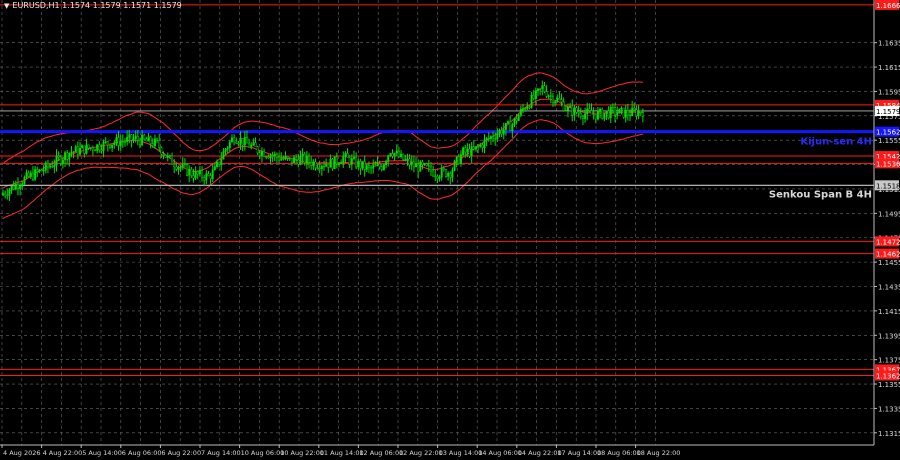 This screenshot has height=460, width=900. What do you see at coordinates (889, 288) in the screenshot?
I see `y-tick-label: 1.1435` at bounding box center [889, 288].